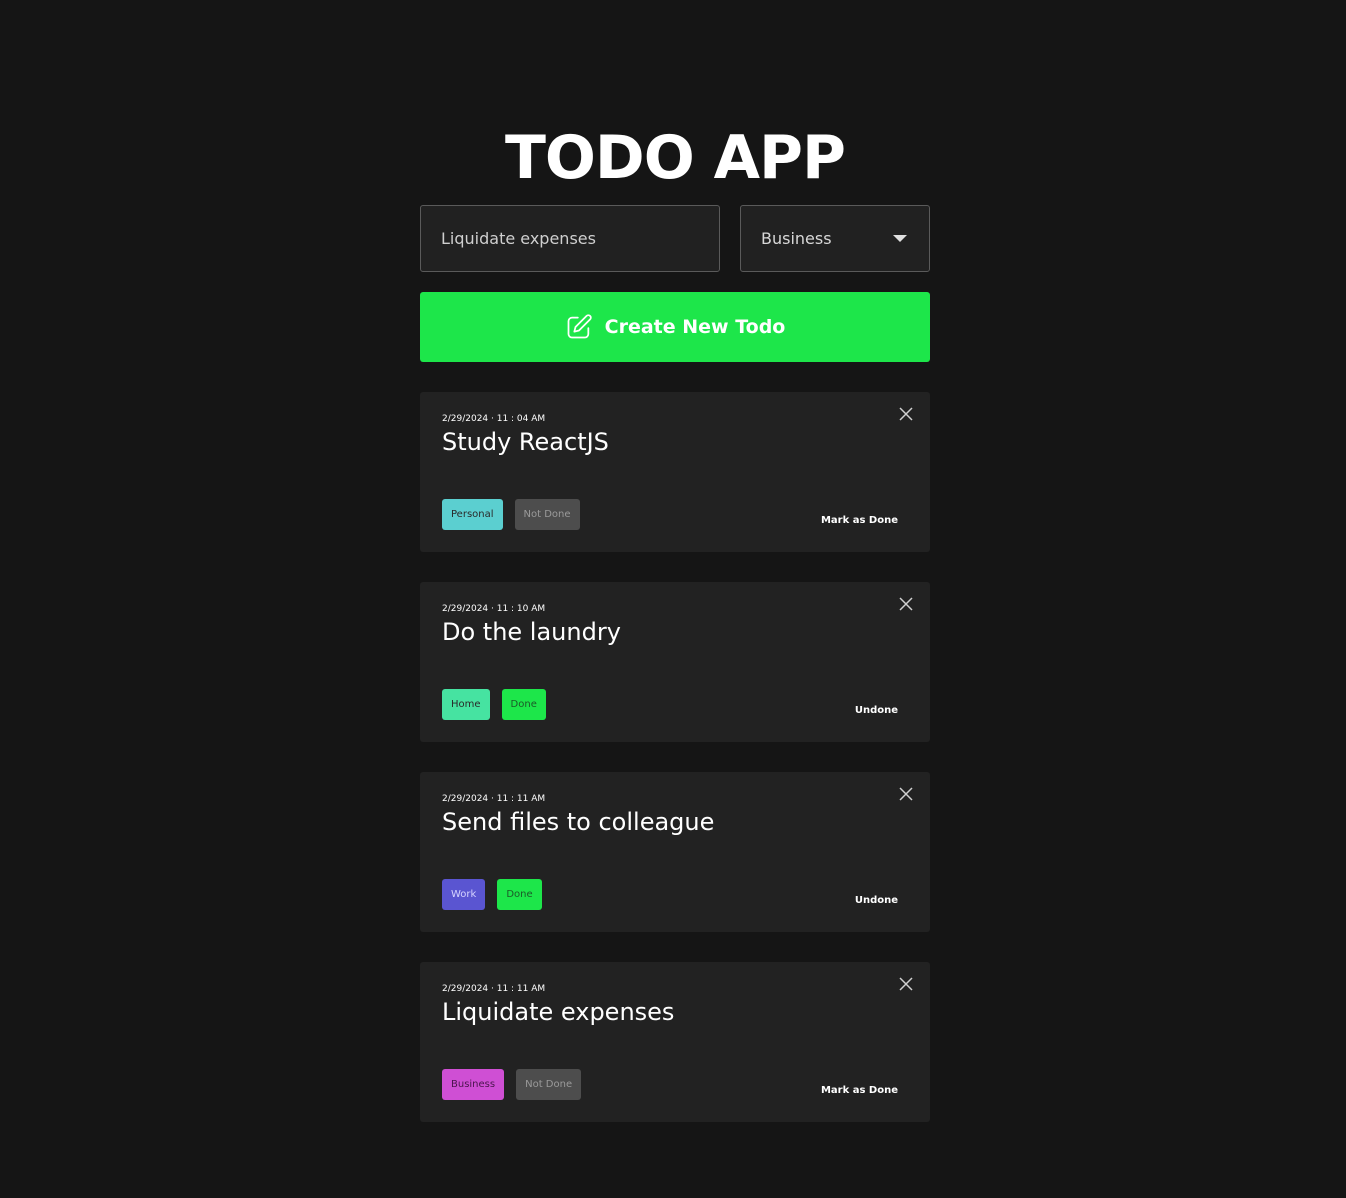 The height and width of the screenshot is (1198, 1346). I want to click on todo-form: Business, so click(675, 238).